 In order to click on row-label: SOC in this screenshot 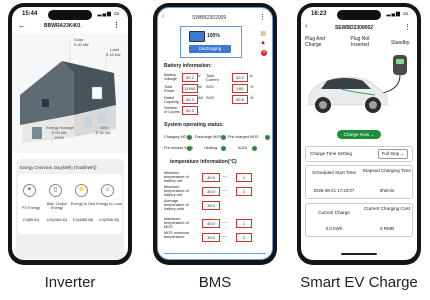, I will do `click(210, 87)`.